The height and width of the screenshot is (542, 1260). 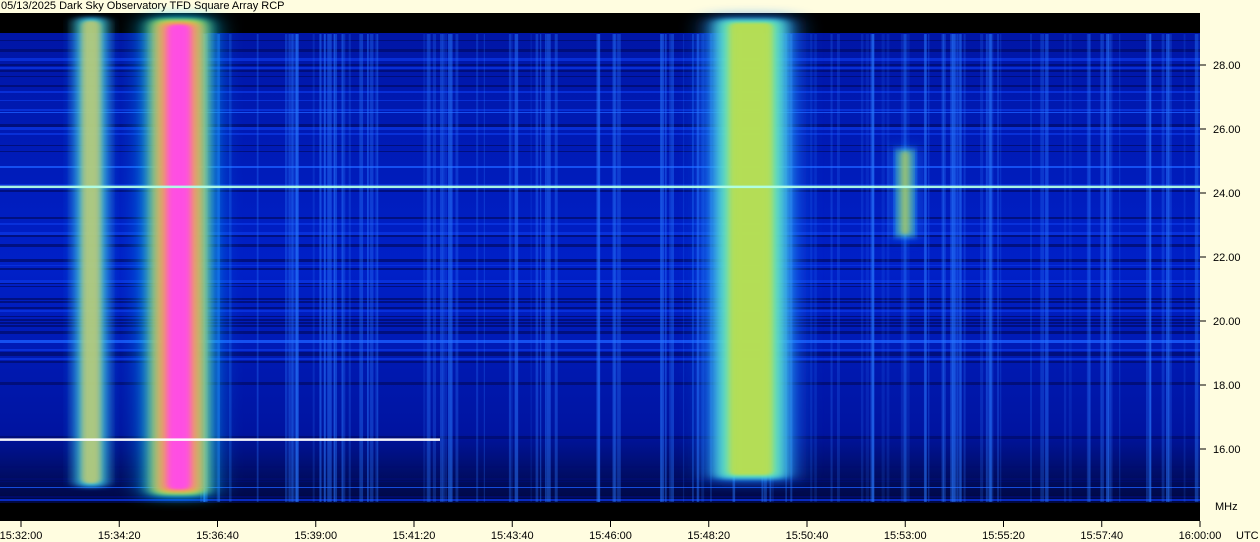 I want to click on x-tick-label: 15:32:00, so click(x=21, y=536).